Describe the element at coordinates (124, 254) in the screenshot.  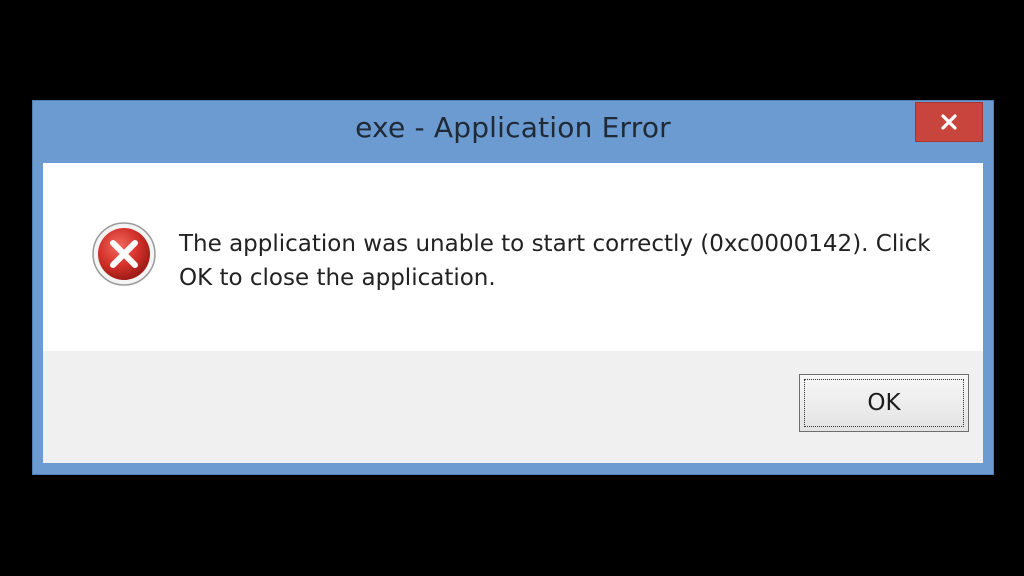
I see `error-icon` at that location.